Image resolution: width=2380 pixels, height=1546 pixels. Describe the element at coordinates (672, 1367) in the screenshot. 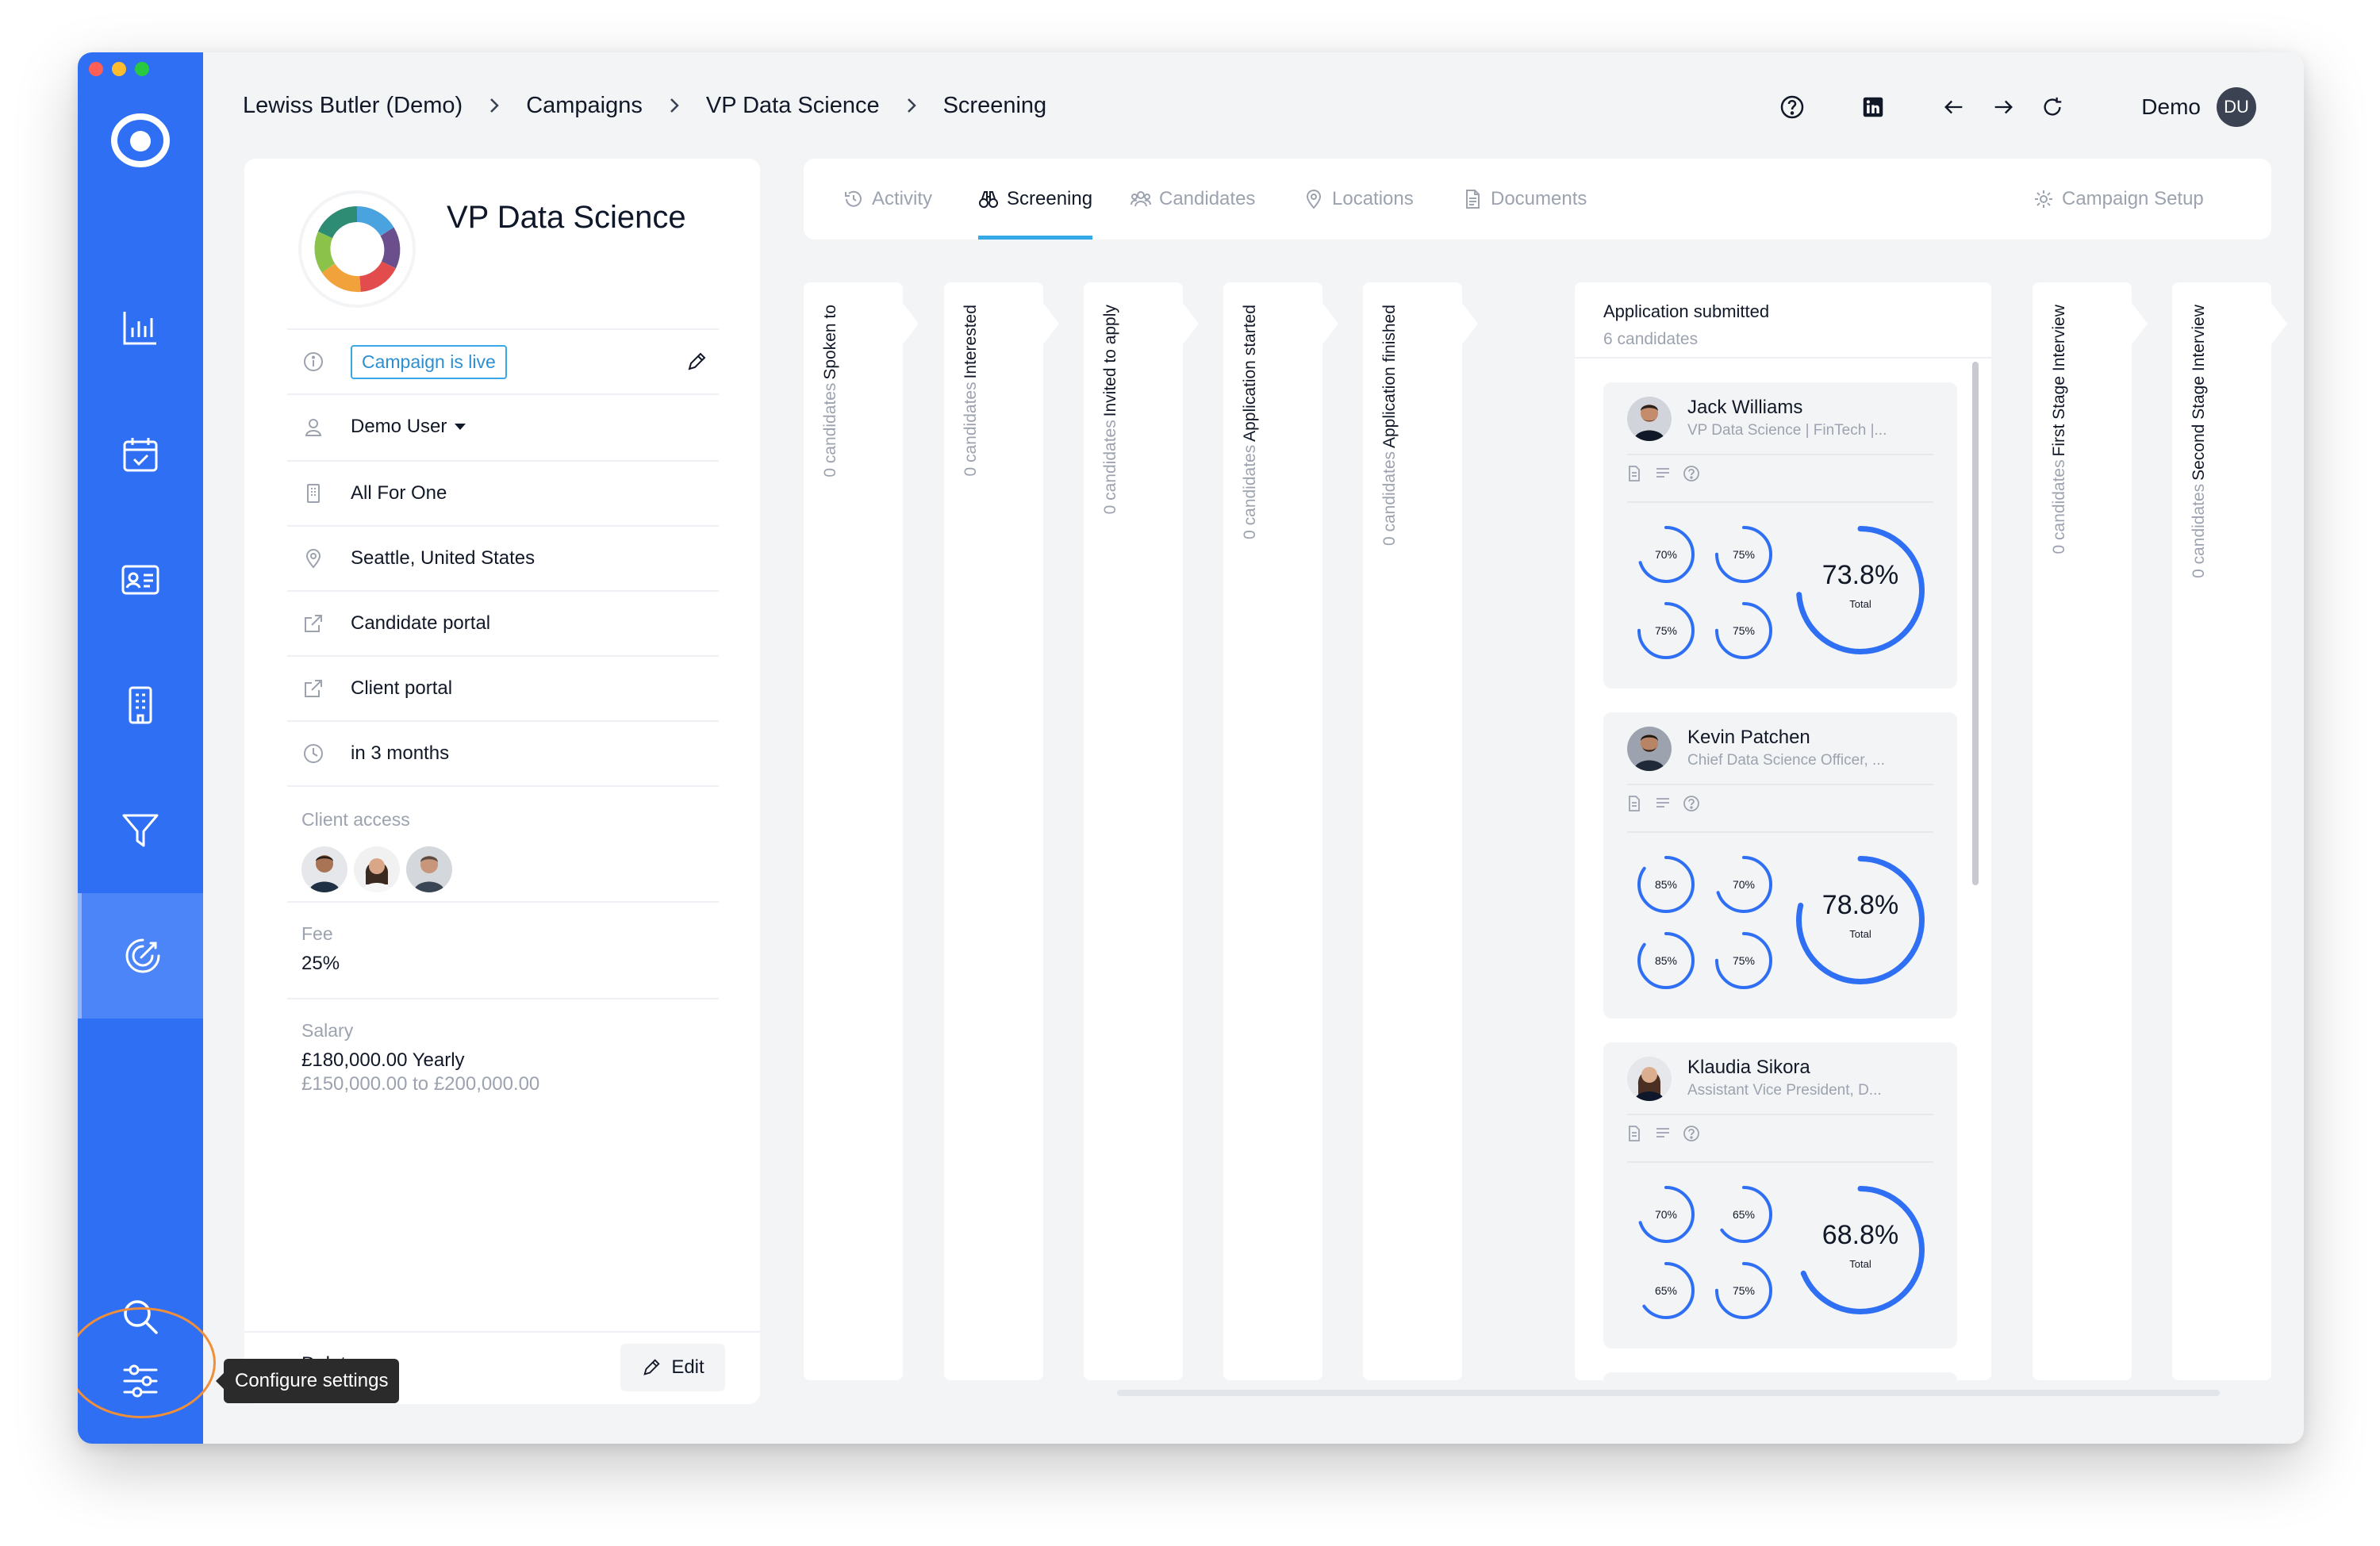

I see `edit-button: Edit` at that location.